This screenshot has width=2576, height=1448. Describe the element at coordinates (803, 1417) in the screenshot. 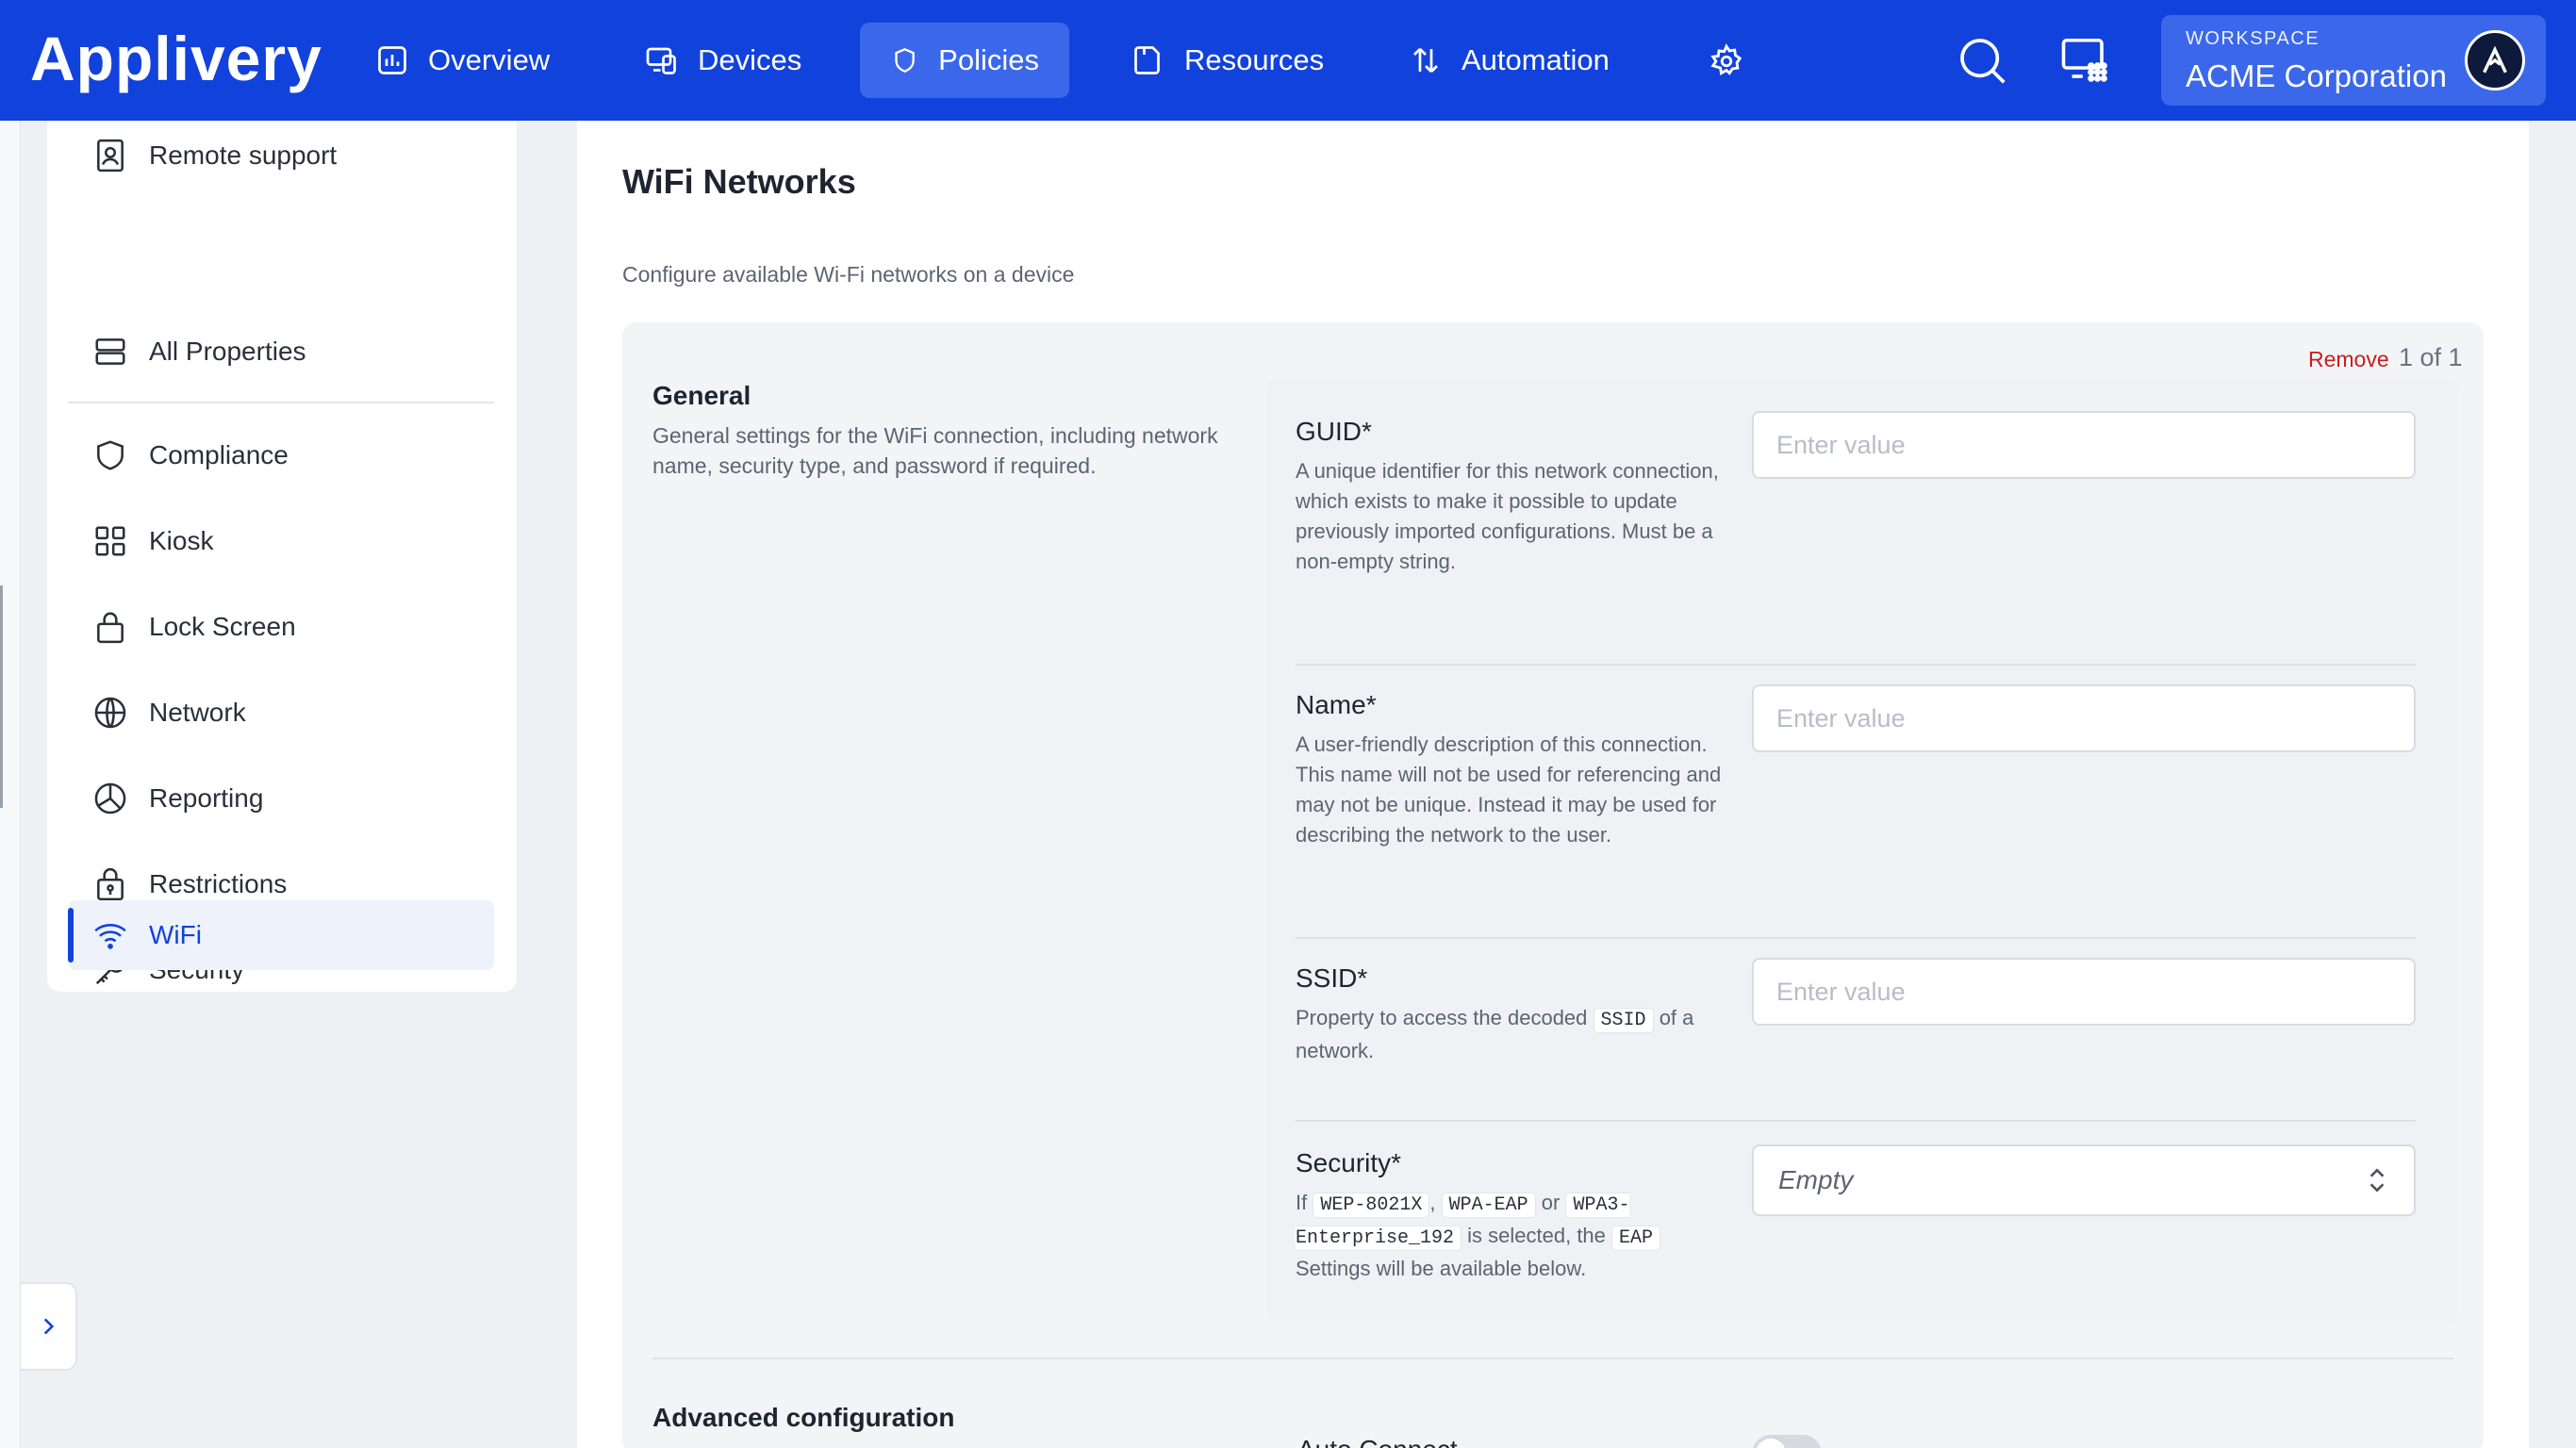

I see `advanced-section-title: Advanced configuration` at that location.